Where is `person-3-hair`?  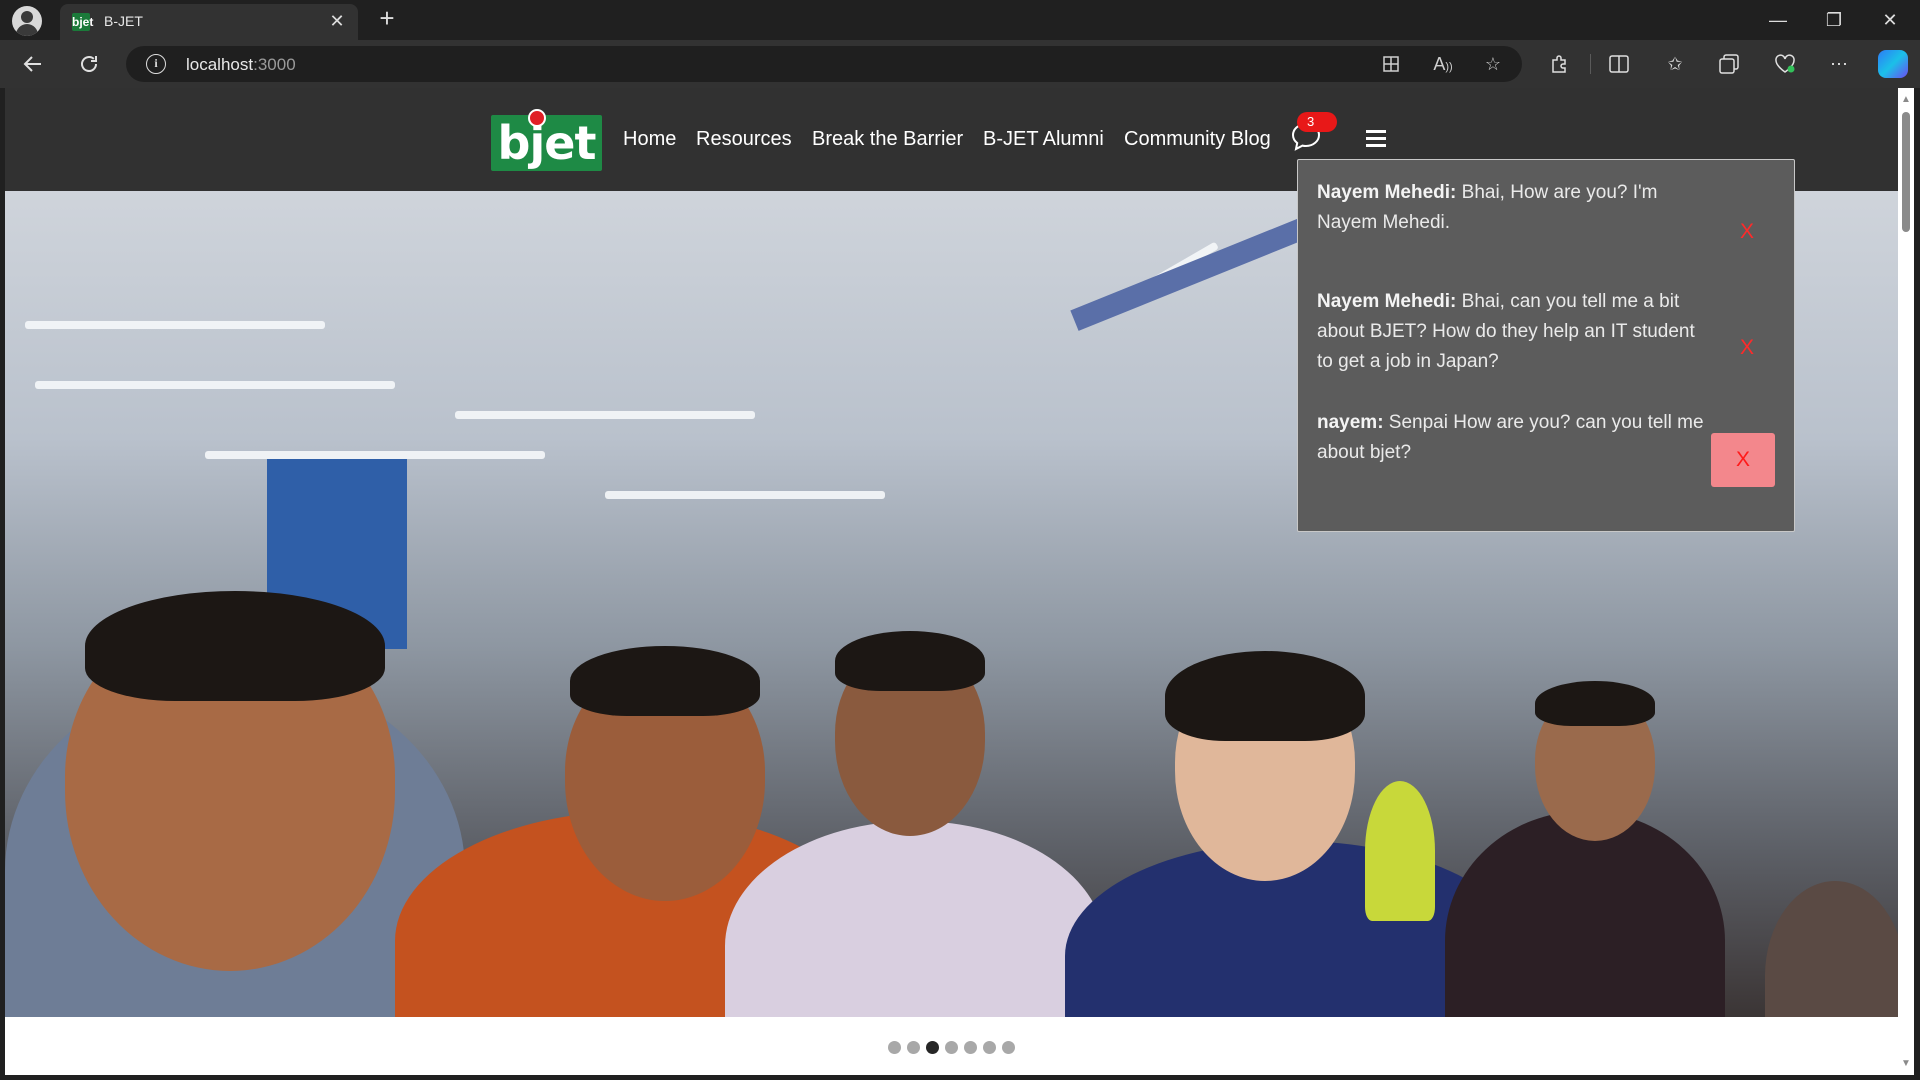 person-3-hair is located at coordinates (910, 661).